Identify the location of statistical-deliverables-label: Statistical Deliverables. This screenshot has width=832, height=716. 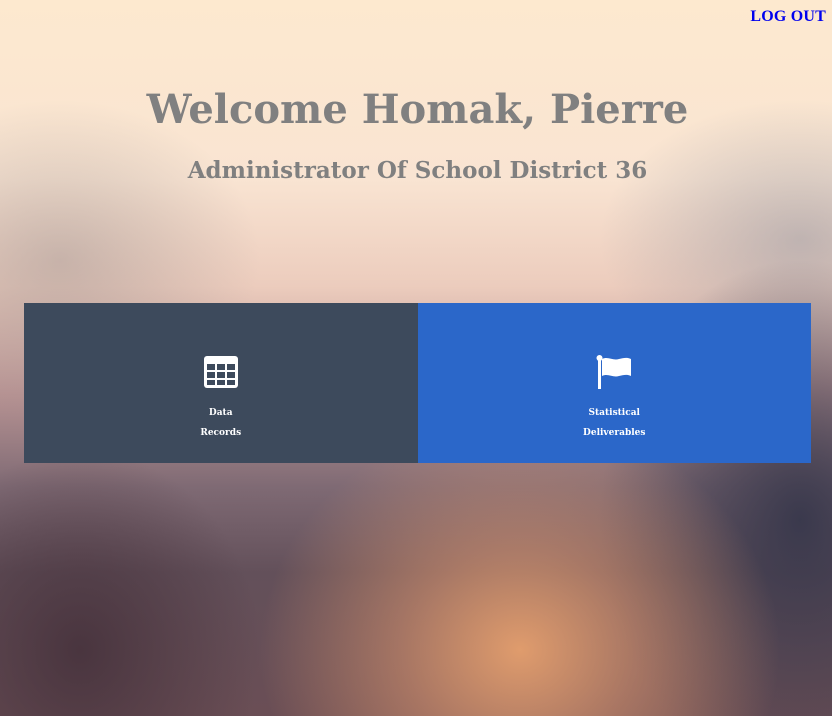
(614, 423).